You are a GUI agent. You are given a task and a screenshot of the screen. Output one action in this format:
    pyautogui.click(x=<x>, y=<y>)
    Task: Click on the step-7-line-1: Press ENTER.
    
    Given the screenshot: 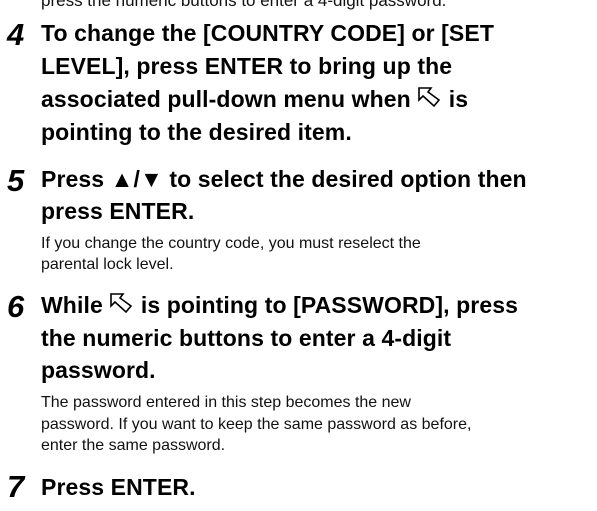 What is the action you would take?
    pyautogui.click(x=118, y=487)
    